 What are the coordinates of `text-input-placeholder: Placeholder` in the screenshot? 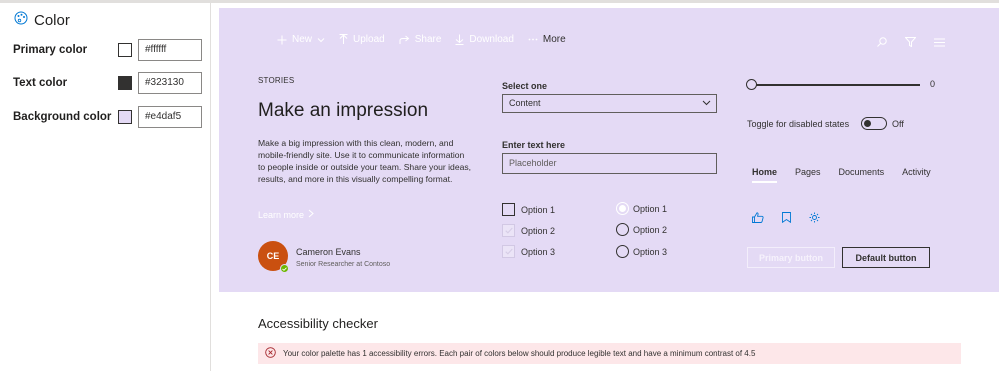 It's located at (533, 163).